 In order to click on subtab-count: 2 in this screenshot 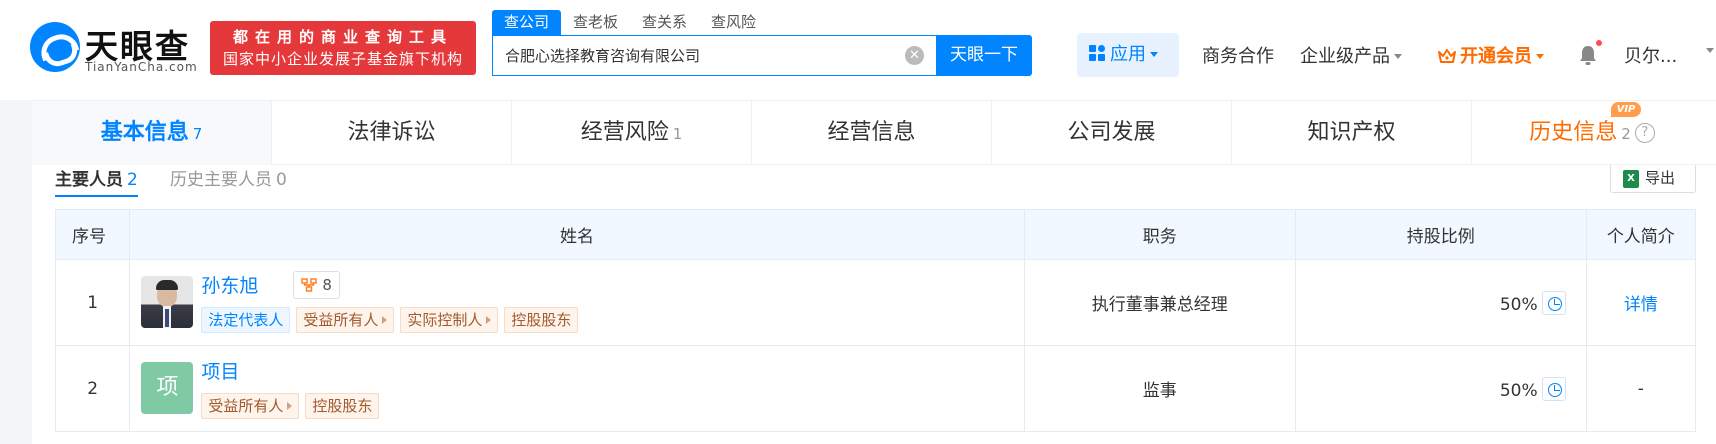, I will do `click(132, 180)`.